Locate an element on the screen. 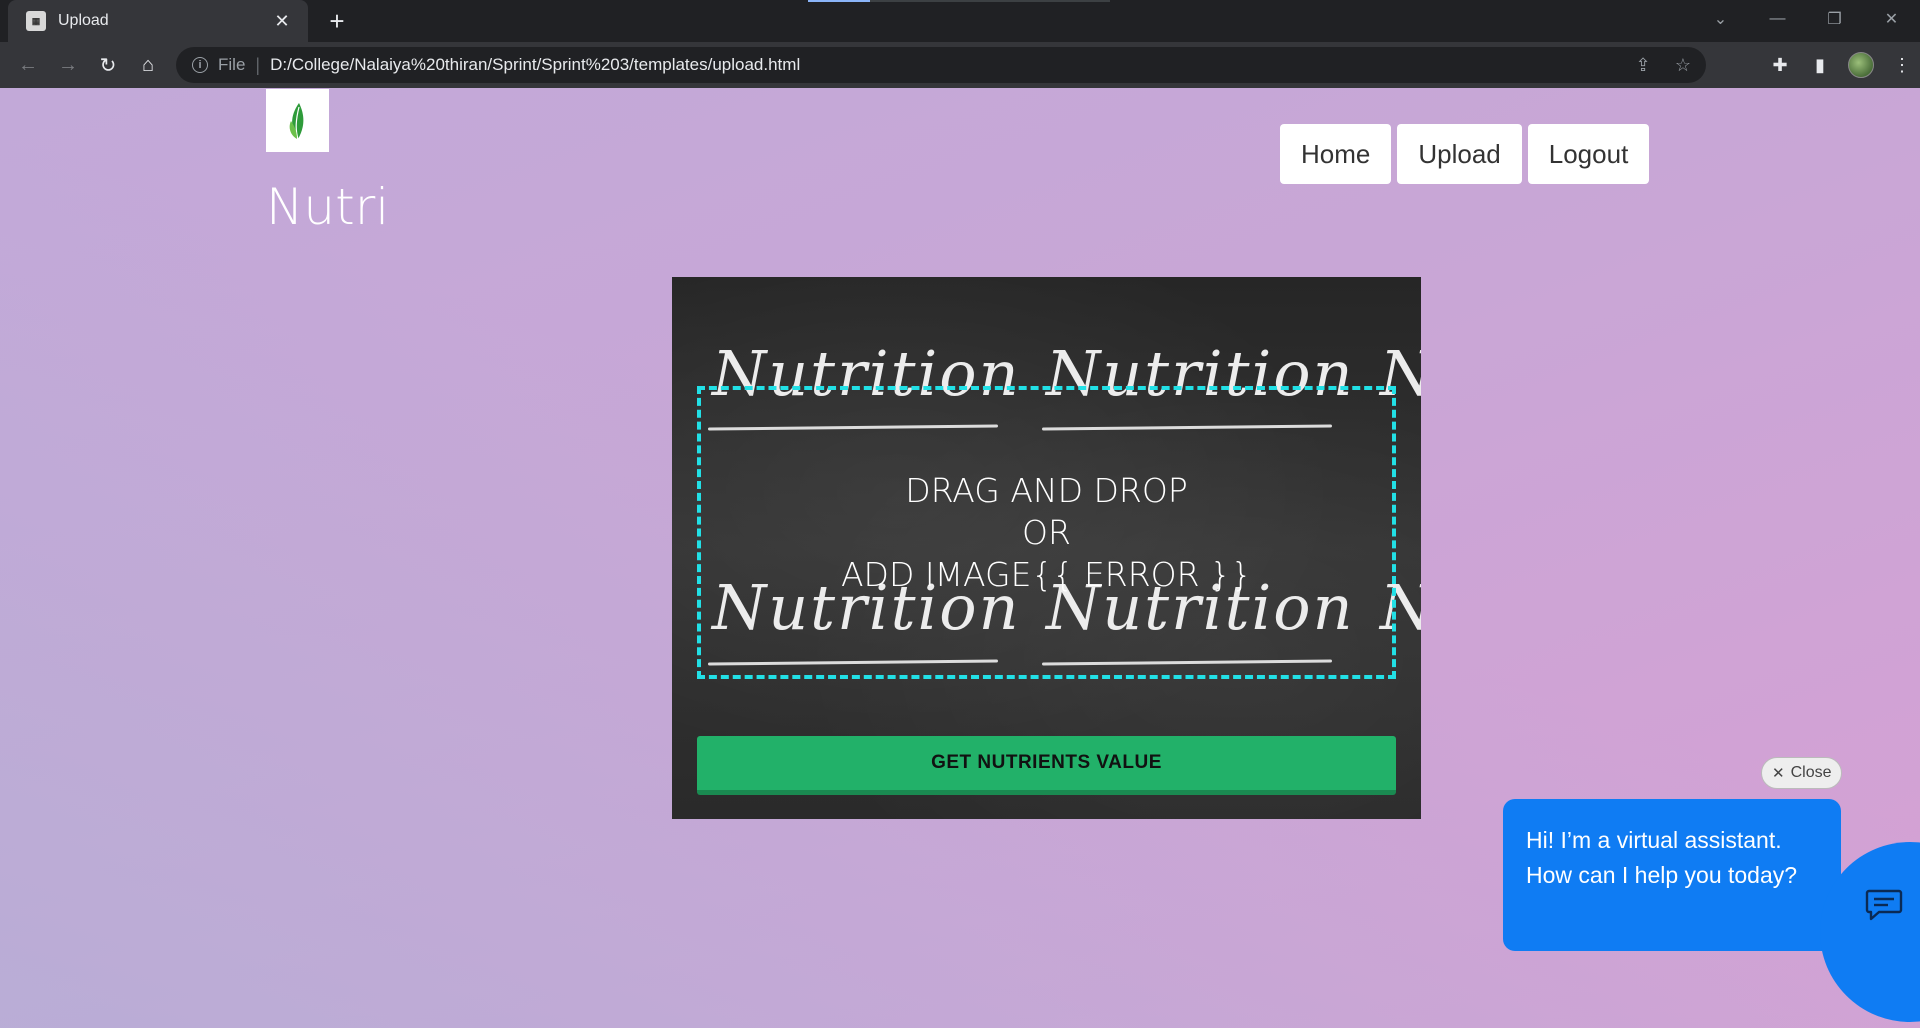  site-brand-title: Nutri is located at coordinates (328, 207).